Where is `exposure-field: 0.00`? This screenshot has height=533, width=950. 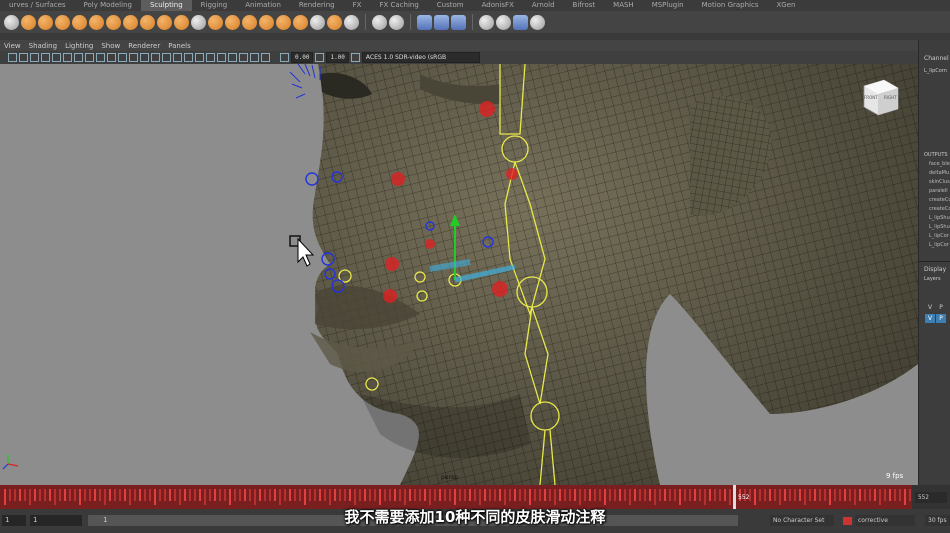 exposure-field: 0.00 is located at coordinates (302, 57).